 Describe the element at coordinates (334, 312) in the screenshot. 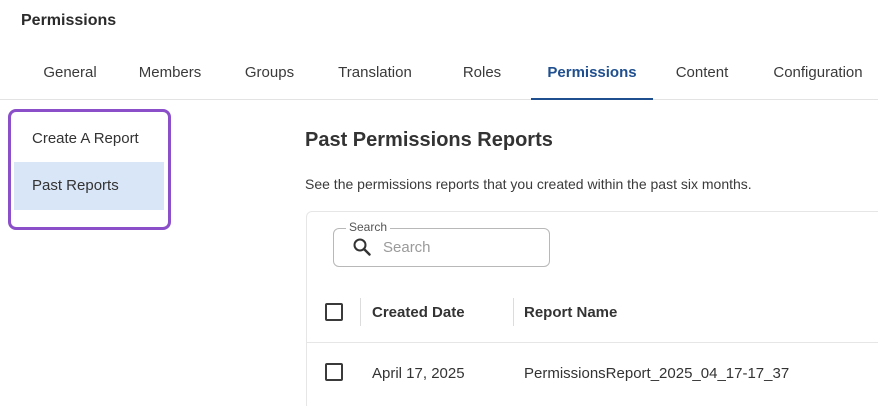

I see `select-all-checkbox` at that location.